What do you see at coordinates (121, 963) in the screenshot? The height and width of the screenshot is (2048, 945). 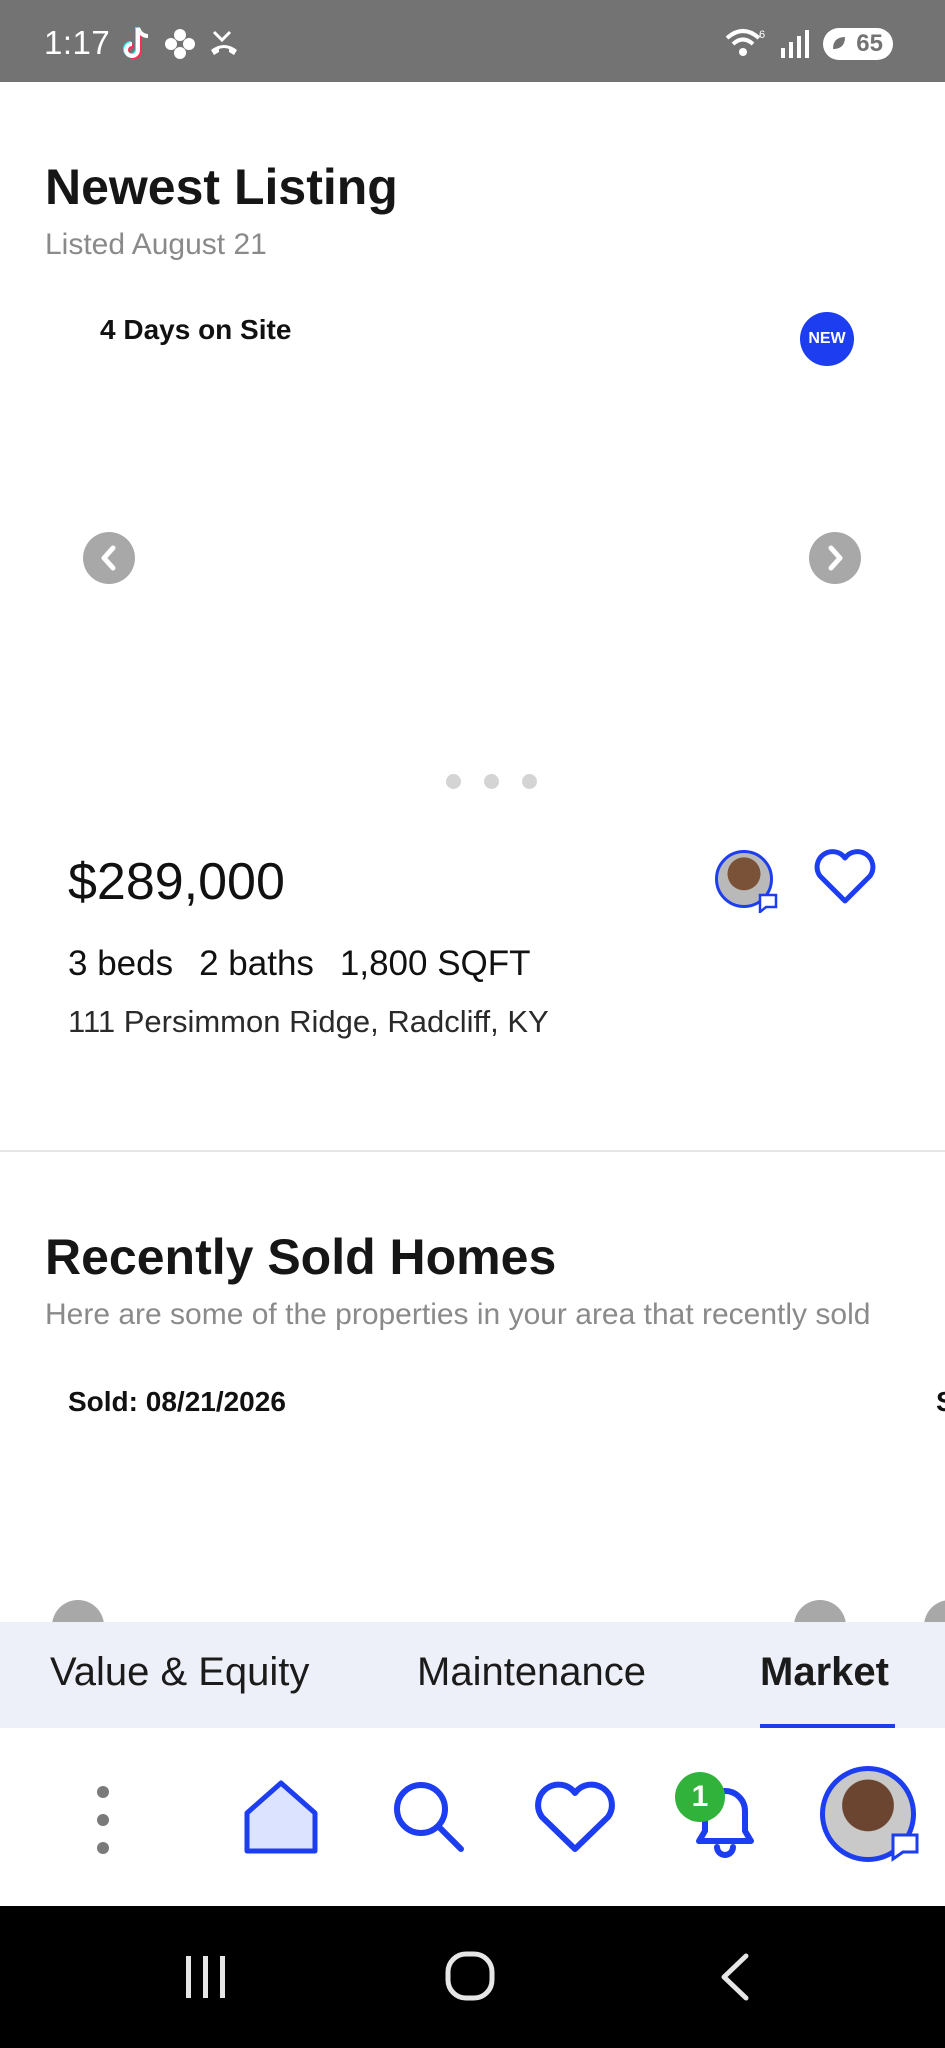 I see `beds-count: 3 beds` at bounding box center [121, 963].